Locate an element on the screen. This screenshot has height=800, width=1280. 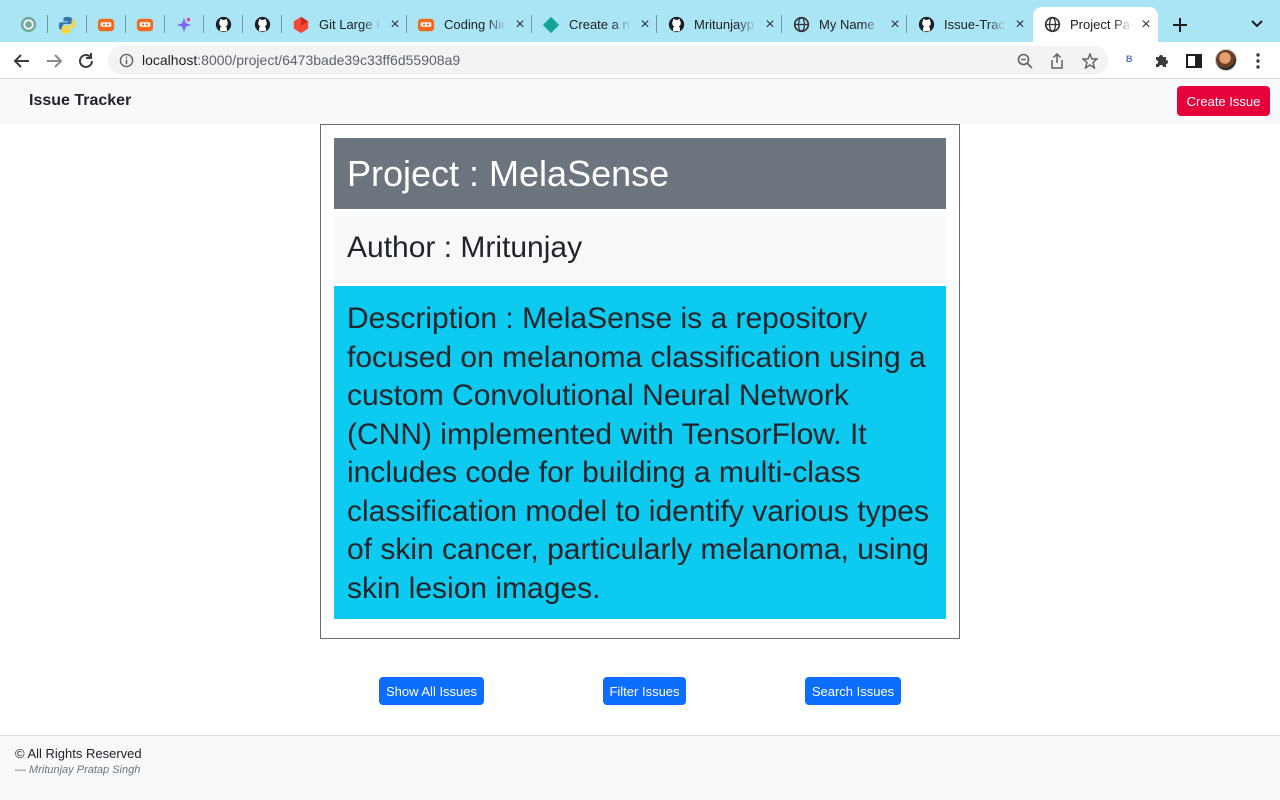
extensions-puzzle-icon is located at coordinates (1162, 61).